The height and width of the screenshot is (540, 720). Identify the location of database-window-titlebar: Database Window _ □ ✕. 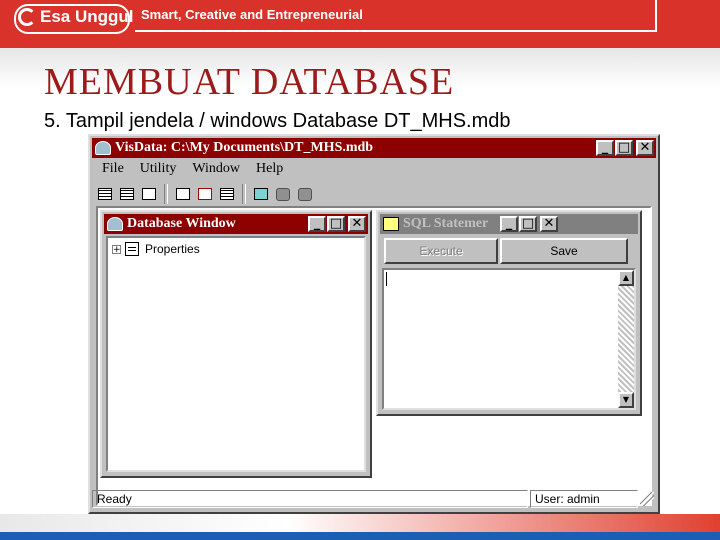
(236, 224).